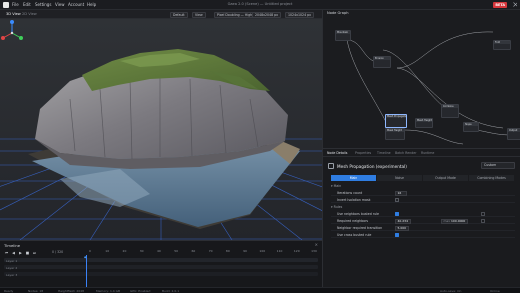 This screenshot has width=520, height=293. What do you see at coordinates (29, 14) in the screenshot?
I see `tab-2d-view: 2D View` at bounding box center [29, 14].